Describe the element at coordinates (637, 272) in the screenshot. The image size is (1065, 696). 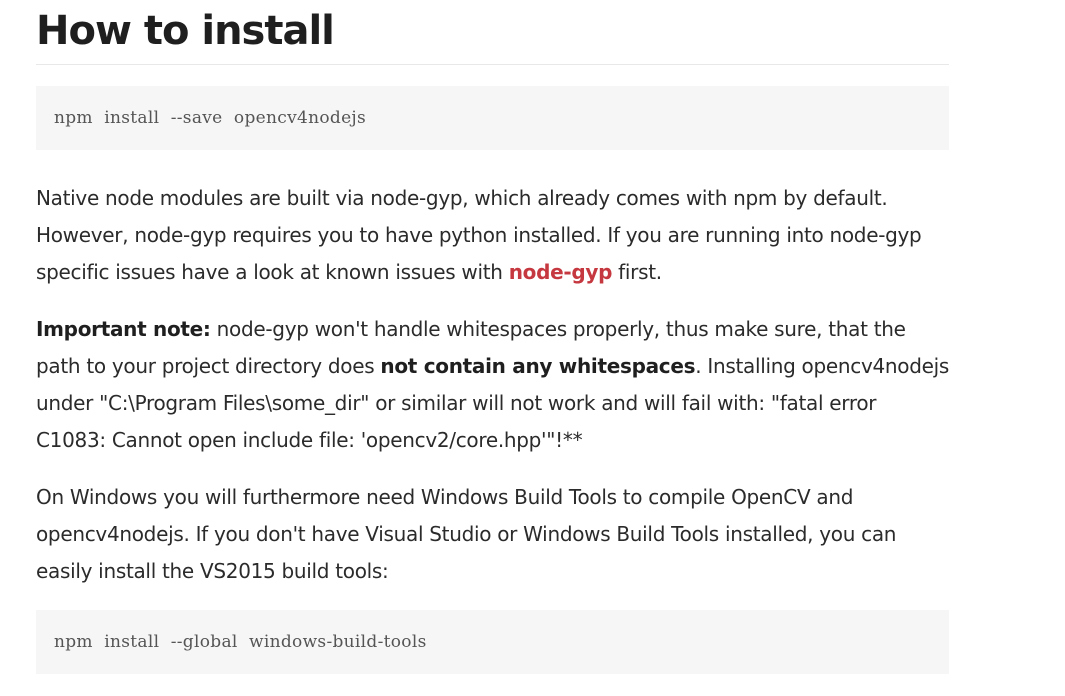
I see `paragraph-text: first.` at that location.